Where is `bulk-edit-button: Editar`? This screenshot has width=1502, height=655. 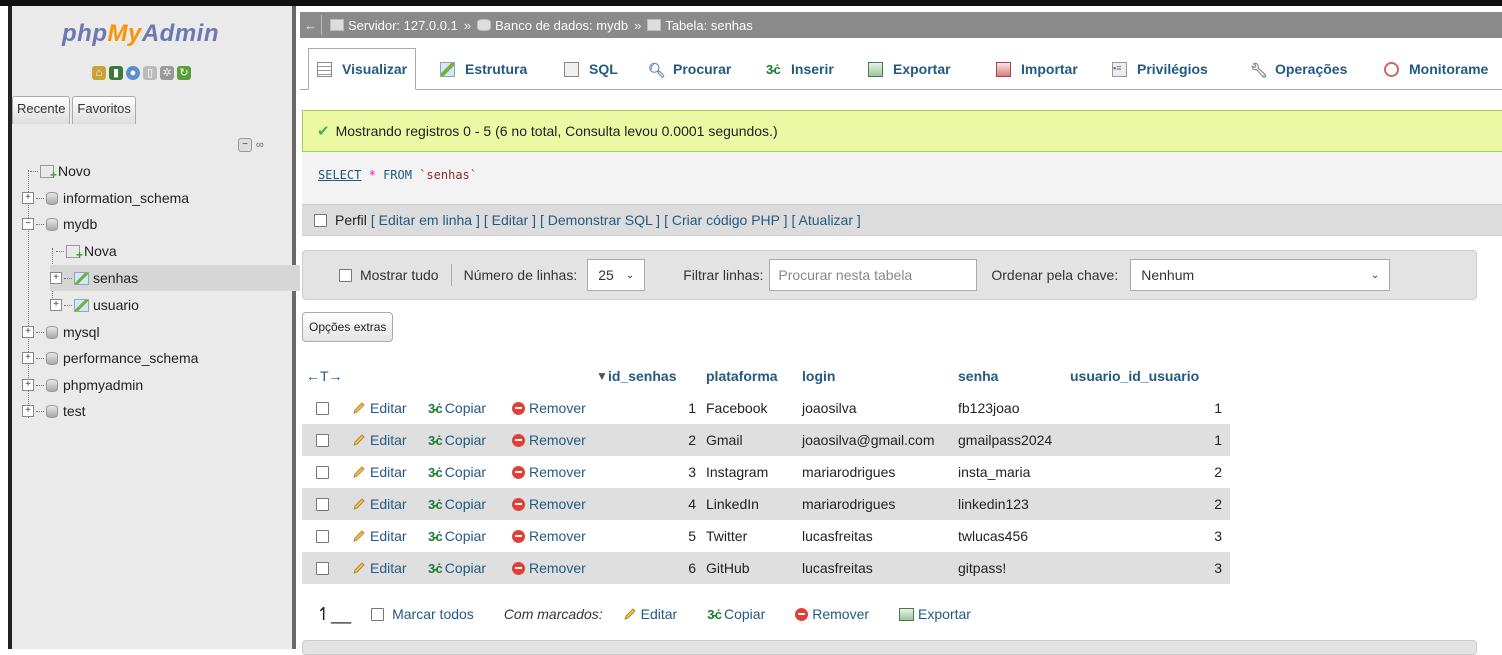
bulk-edit-button: Editar is located at coordinates (650, 614).